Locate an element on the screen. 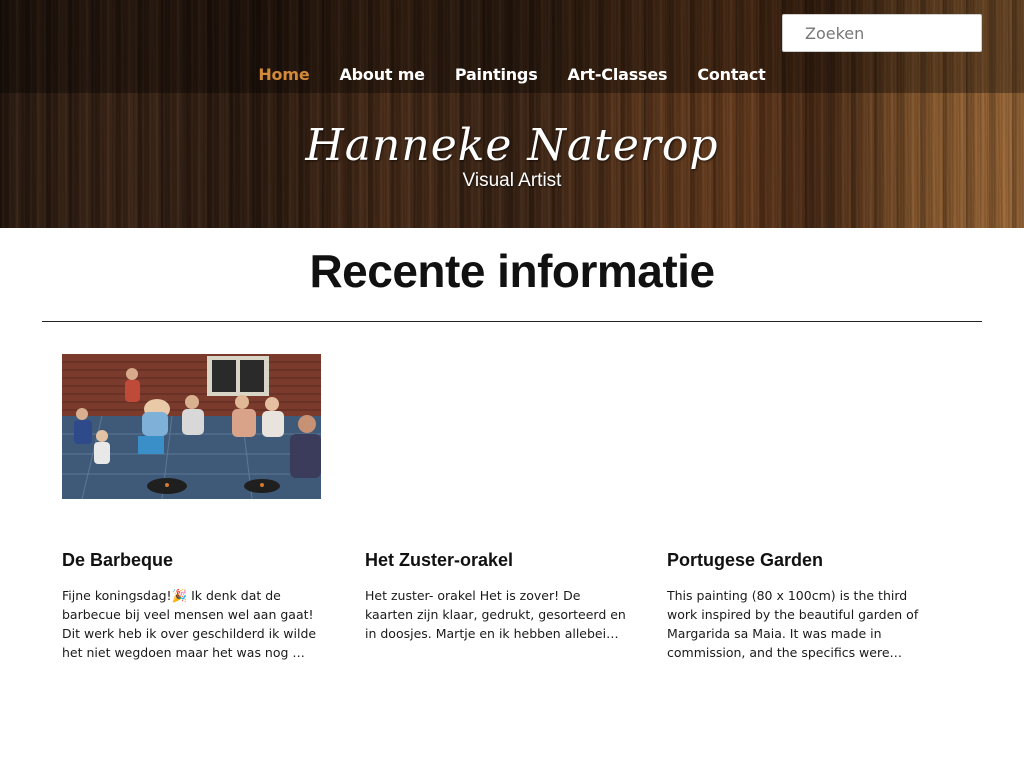 Image resolution: width=1024 pixels, height=768 pixels. site-brand: Hanneke Naterop Visual Artist is located at coordinates (512, 155).